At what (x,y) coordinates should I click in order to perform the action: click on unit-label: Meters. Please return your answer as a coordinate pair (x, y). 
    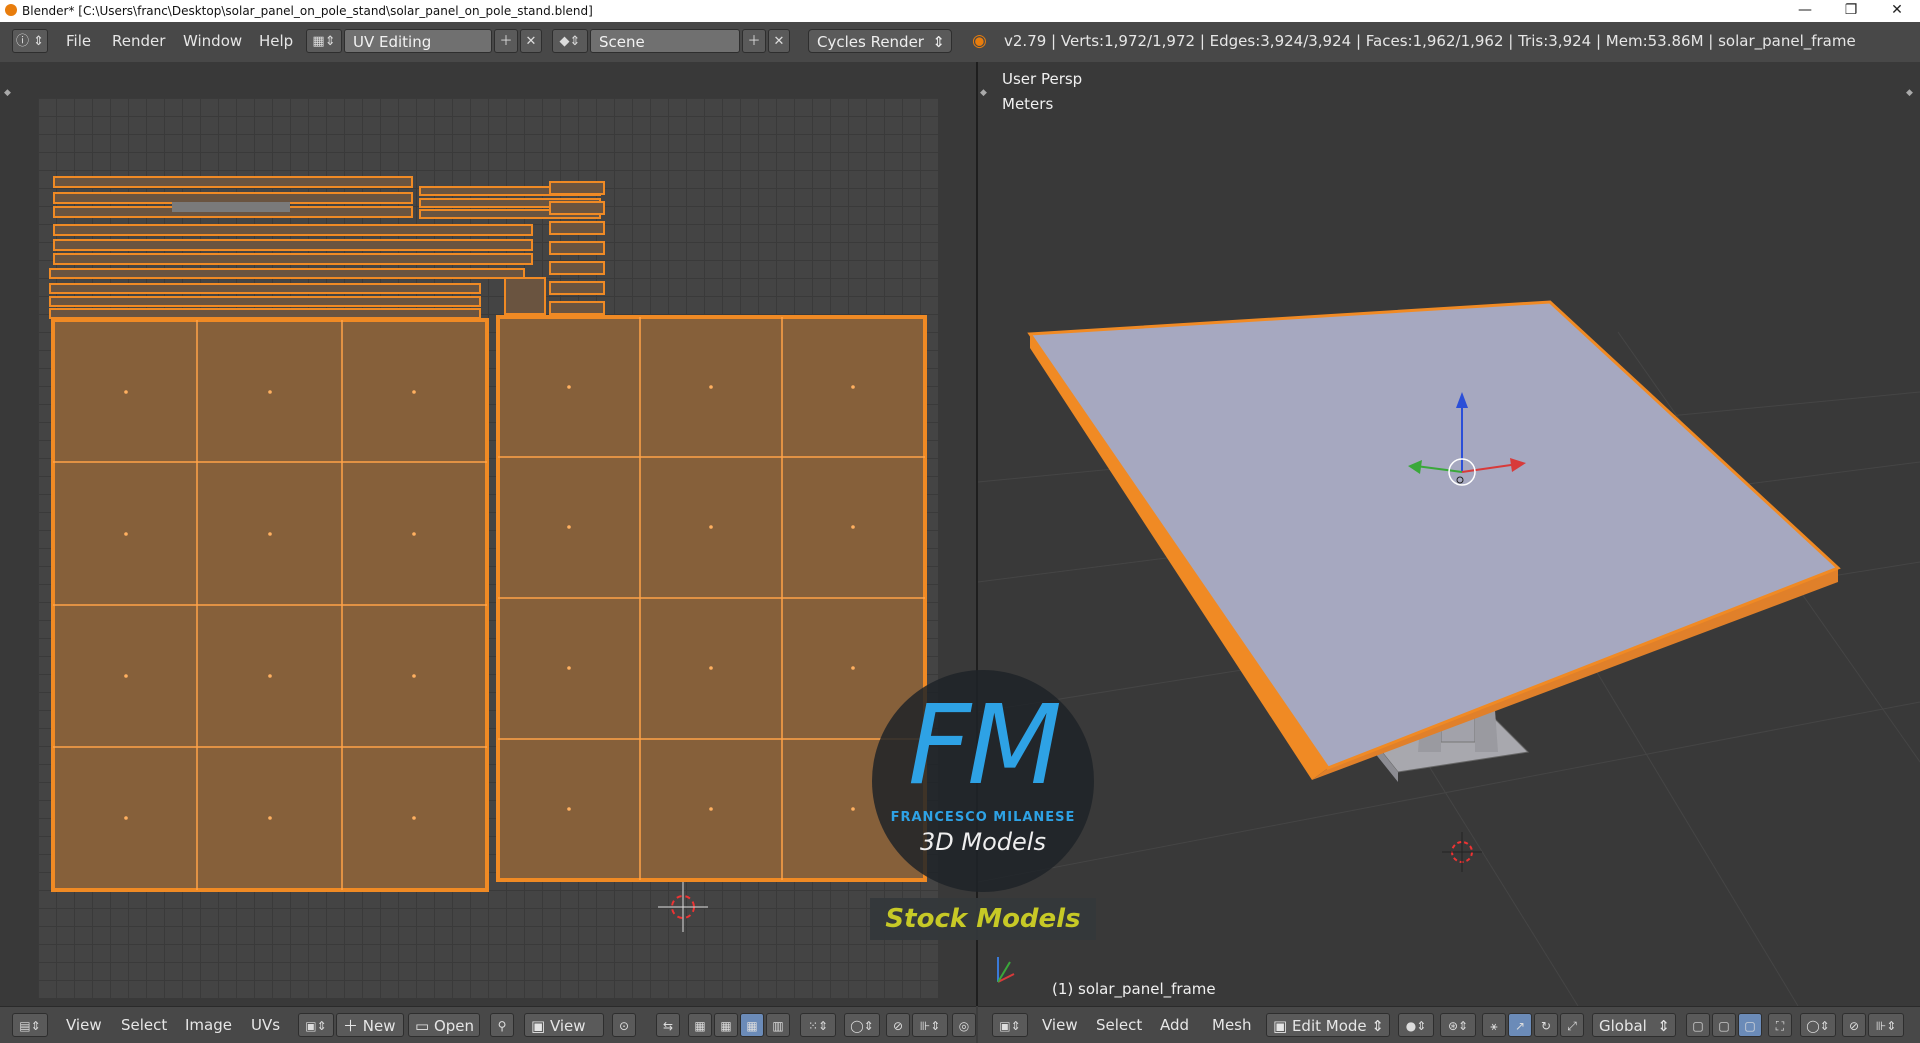
    Looking at the image, I should click on (1028, 104).